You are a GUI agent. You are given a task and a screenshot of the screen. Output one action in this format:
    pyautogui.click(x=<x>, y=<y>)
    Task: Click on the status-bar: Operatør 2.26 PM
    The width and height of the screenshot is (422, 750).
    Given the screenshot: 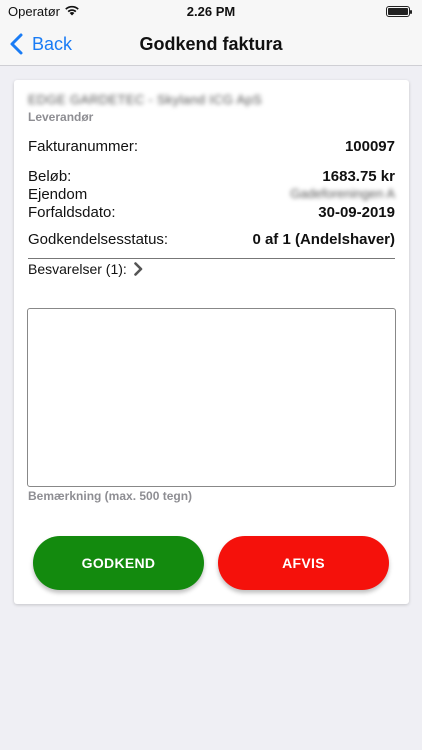 What is the action you would take?
    pyautogui.click(x=211, y=11)
    